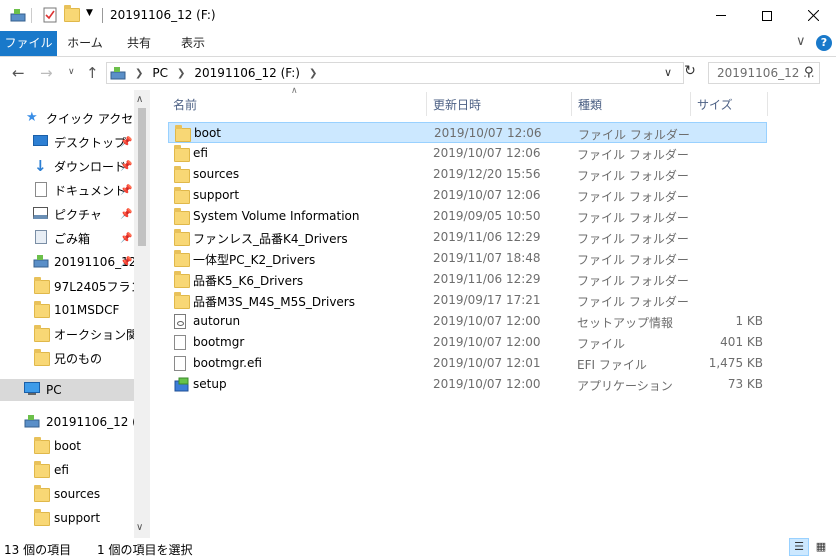 Image resolution: width=836 pixels, height=560 pixels. What do you see at coordinates (487, 279) in the screenshot?
I see `file-date: 2019/11/06 12:29` at bounding box center [487, 279].